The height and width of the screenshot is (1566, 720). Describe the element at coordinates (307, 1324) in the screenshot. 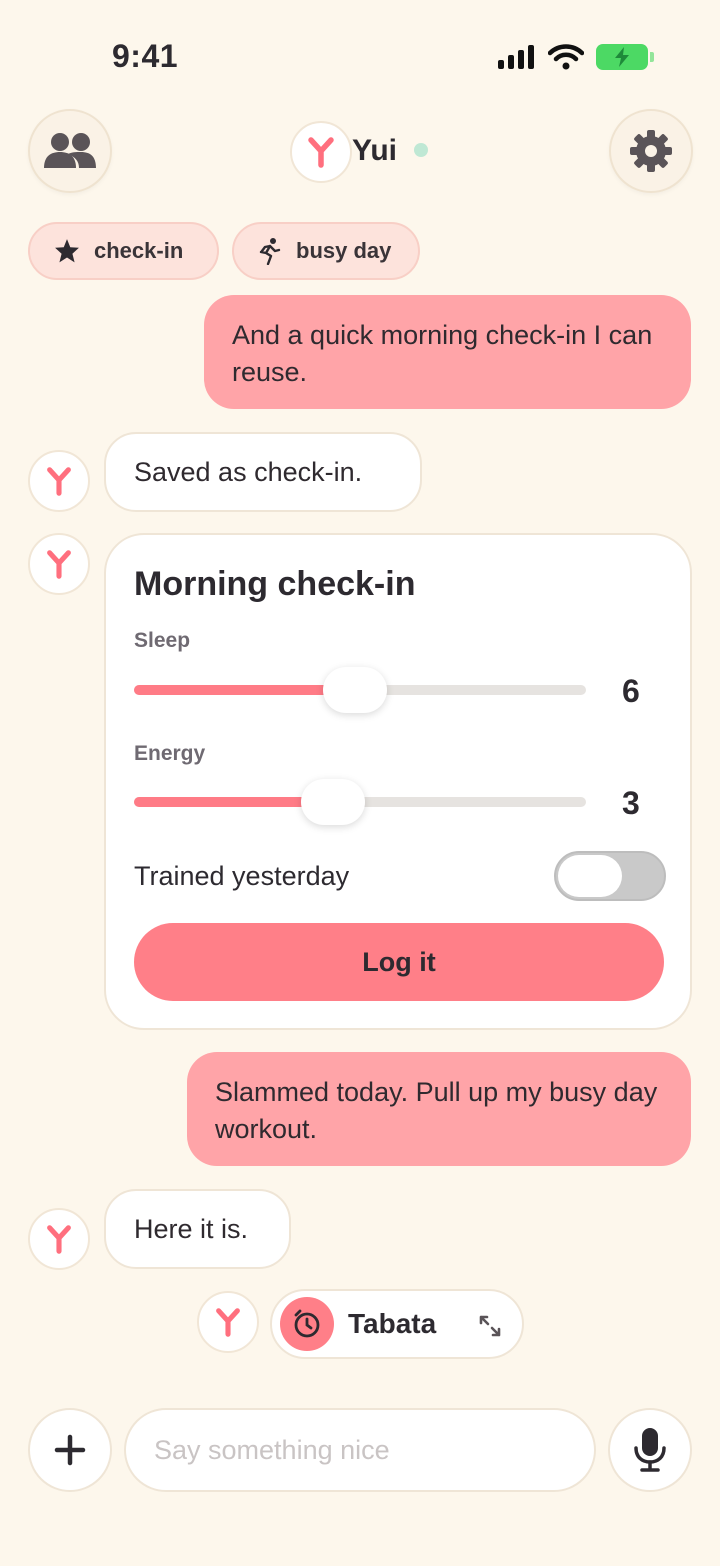

I see `timer-icon` at that location.